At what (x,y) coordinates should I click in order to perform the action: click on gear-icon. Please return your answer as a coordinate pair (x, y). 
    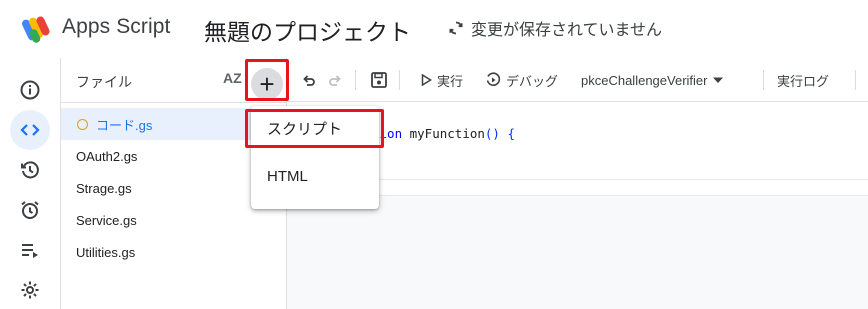
    Looking at the image, I should click on (30, 290).